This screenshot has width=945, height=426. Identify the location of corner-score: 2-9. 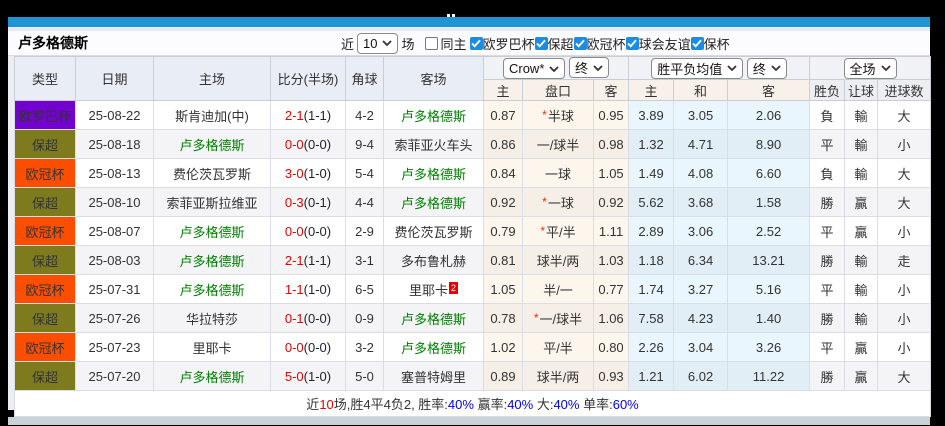
(364, 231).